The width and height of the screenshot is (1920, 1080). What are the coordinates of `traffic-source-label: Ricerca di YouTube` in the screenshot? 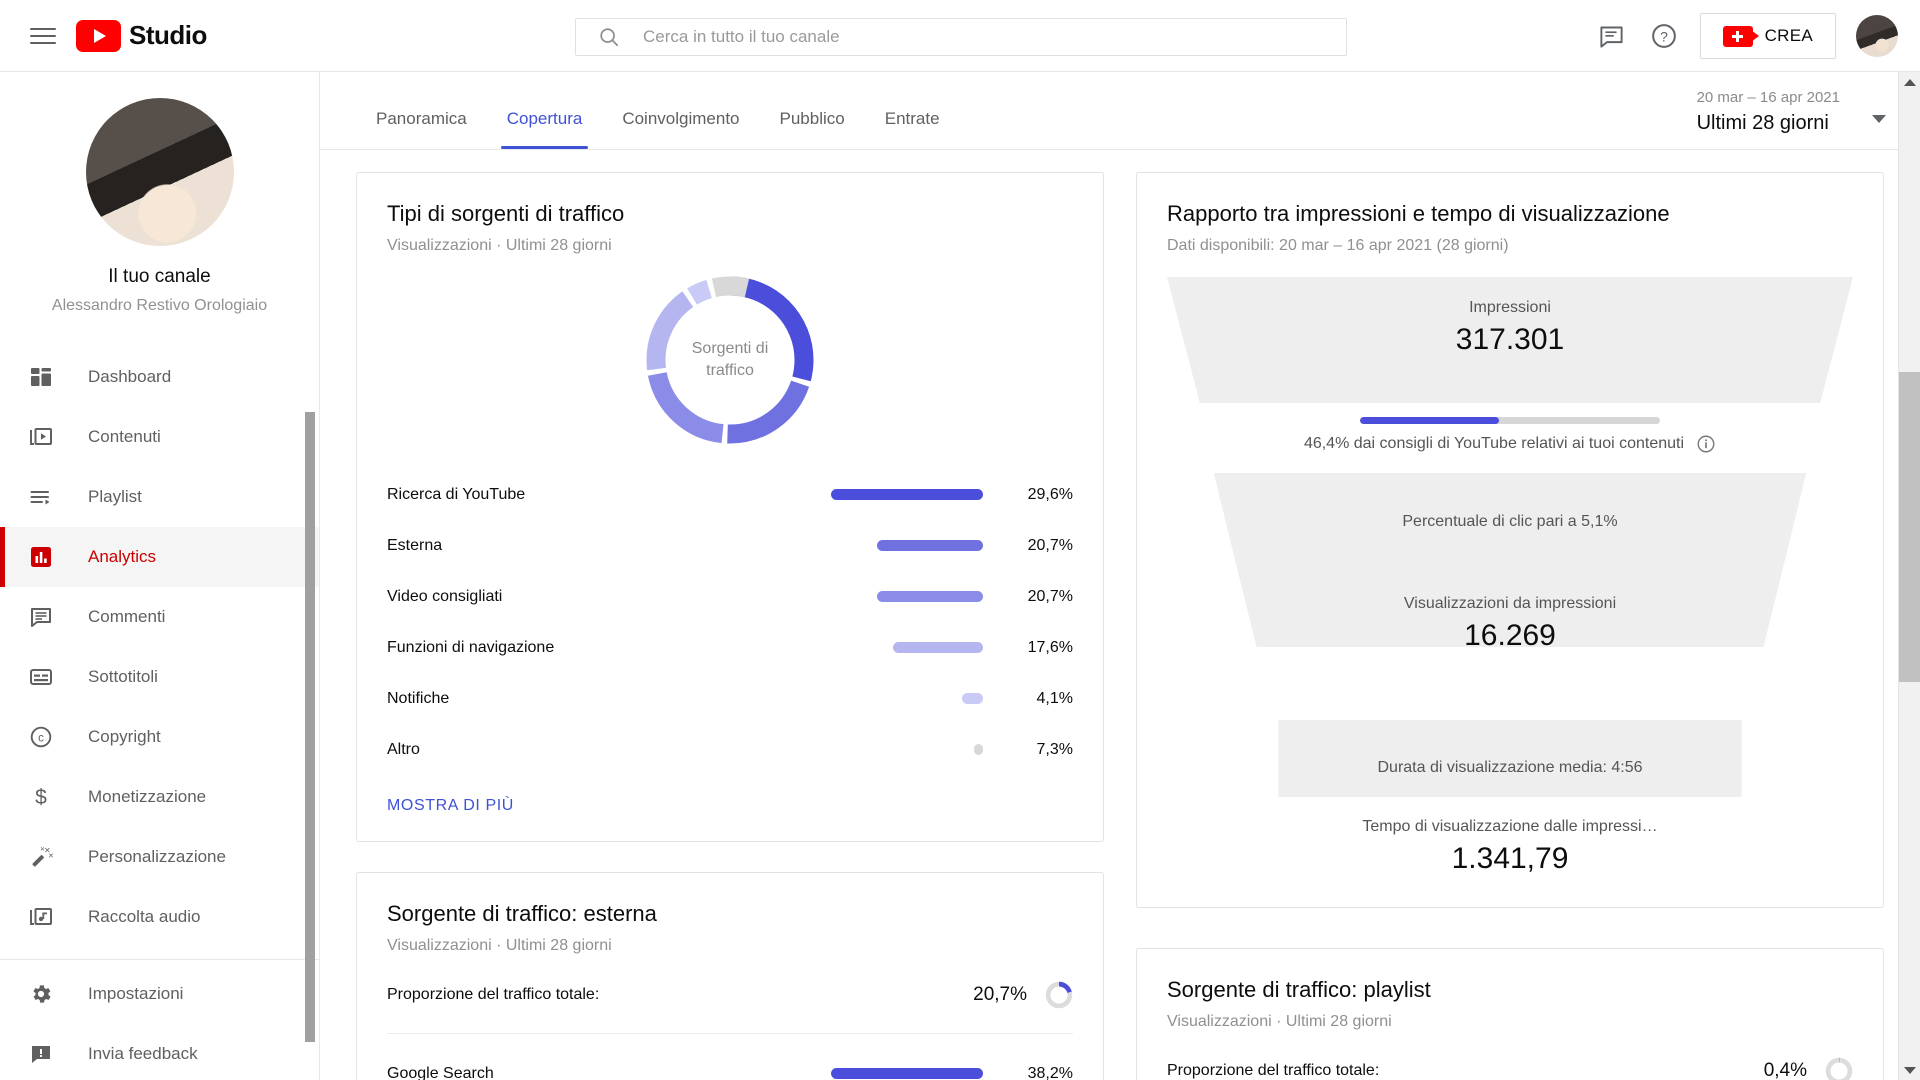 It's located at (456, 494).